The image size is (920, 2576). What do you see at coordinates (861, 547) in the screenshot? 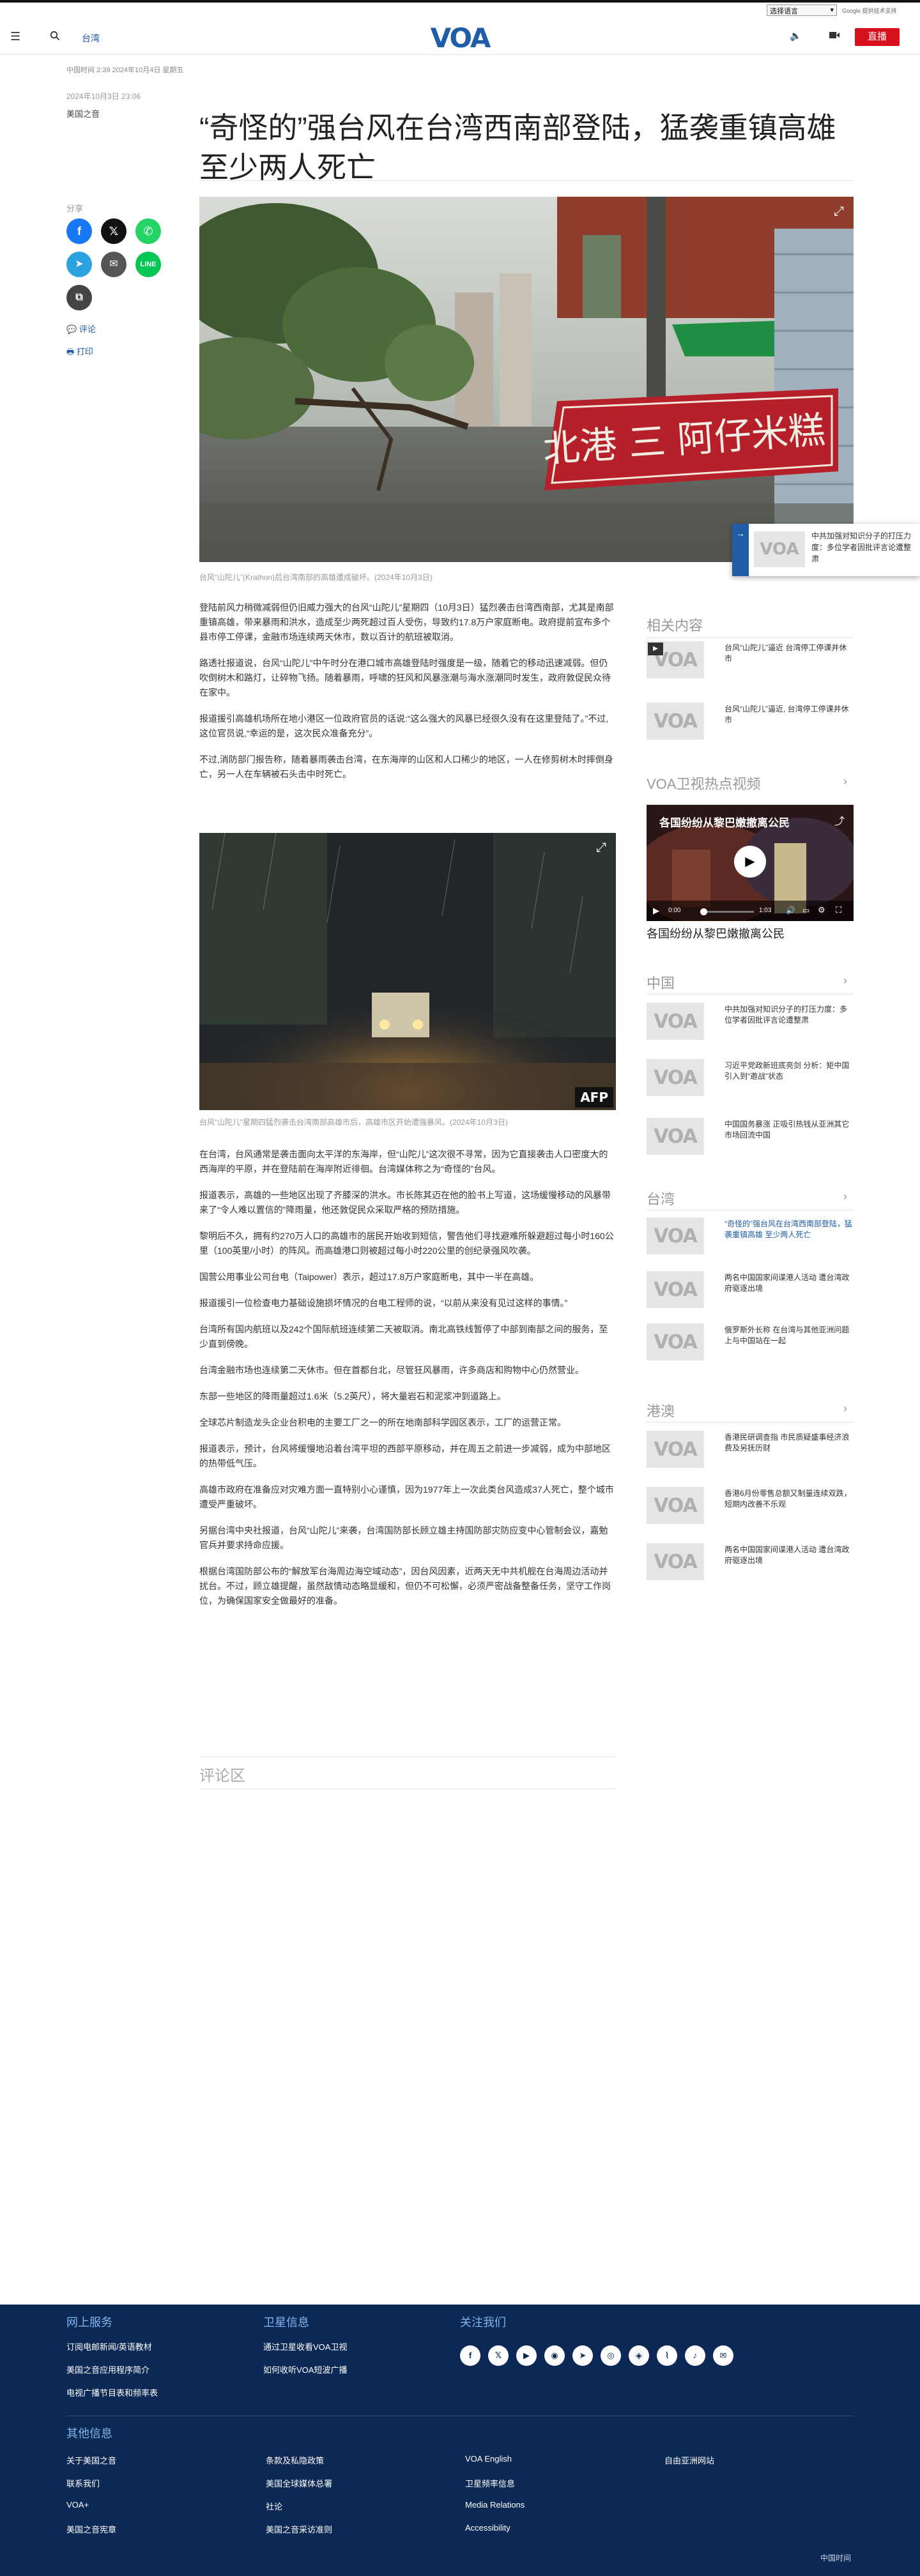
I see `popup-text: 中共加强对知识分子的打压力度：多位学者因批评言论遭整肃` at bounding box center [861, 547].